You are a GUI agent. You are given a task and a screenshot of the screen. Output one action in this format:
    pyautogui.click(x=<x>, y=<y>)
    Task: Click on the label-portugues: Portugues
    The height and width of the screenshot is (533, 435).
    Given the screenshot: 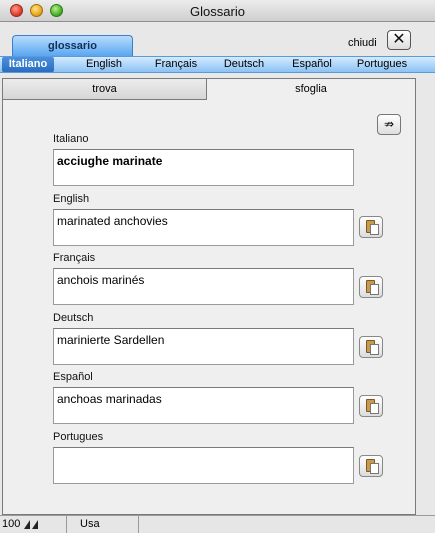 What is the action you would take?
    pyautogui.click(x=78, y=437)
    